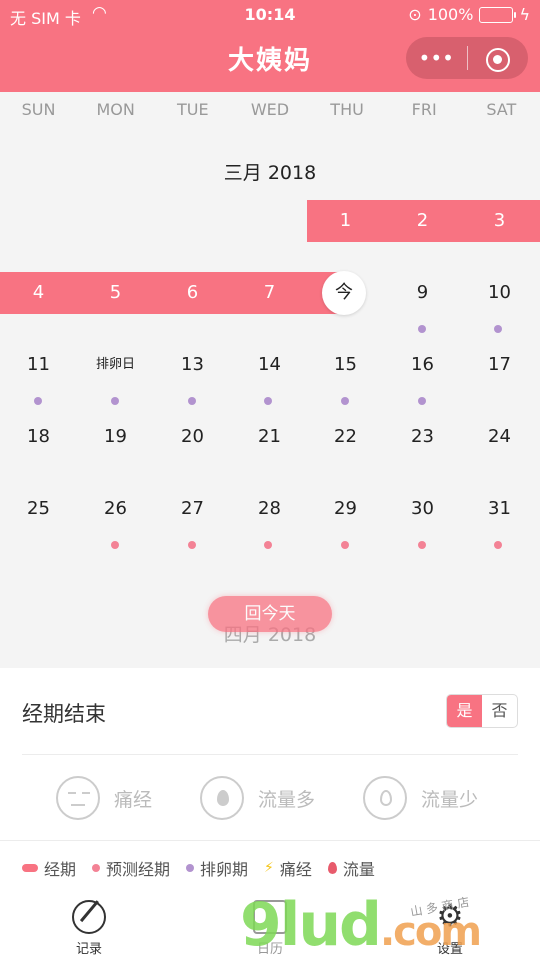  Describe the element at coordinates (38, 109) in the screenshot. I see `weekday-label: SUN` at that location.